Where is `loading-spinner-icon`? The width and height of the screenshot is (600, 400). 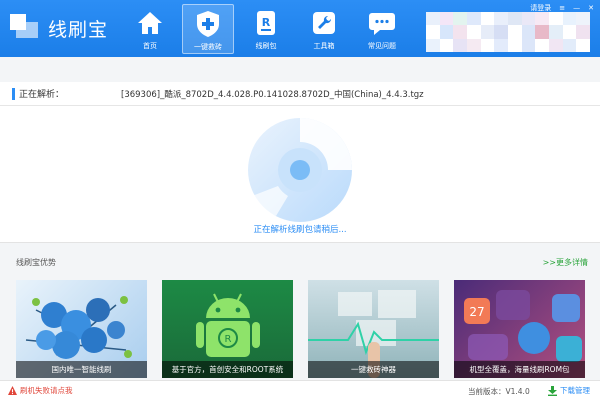
loading-spinner-icon is located at coordinates (300, 170).